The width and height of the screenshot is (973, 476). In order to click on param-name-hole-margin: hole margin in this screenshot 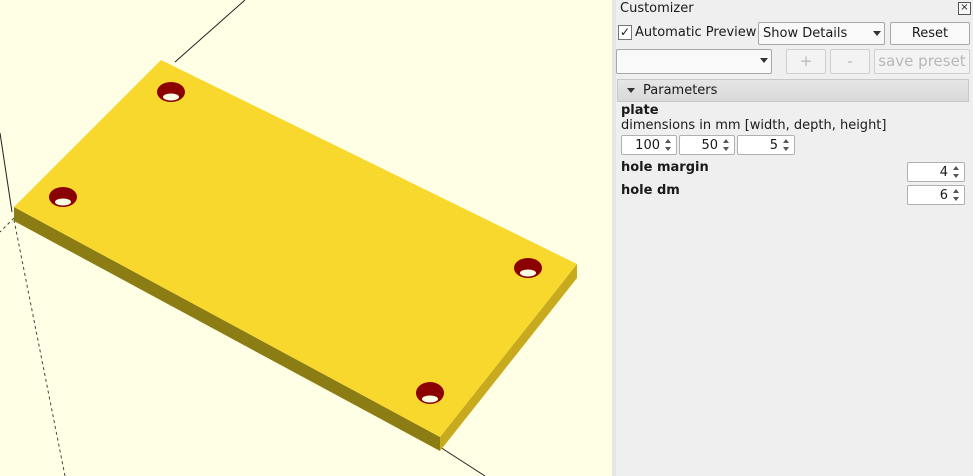, I will do `click(665, 167)`.